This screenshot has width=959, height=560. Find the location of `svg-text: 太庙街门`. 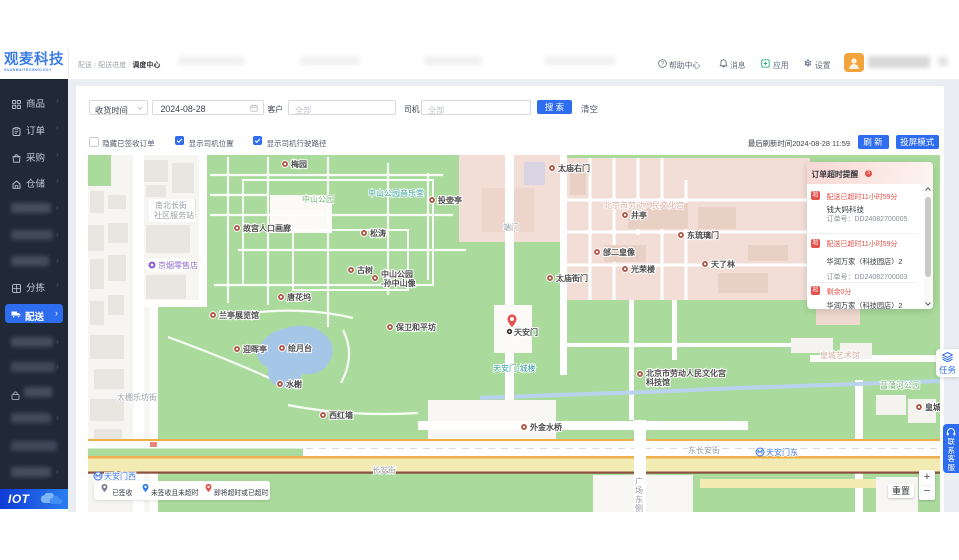

svg-text: 太庙街门 is located at coordinates (571, 278).